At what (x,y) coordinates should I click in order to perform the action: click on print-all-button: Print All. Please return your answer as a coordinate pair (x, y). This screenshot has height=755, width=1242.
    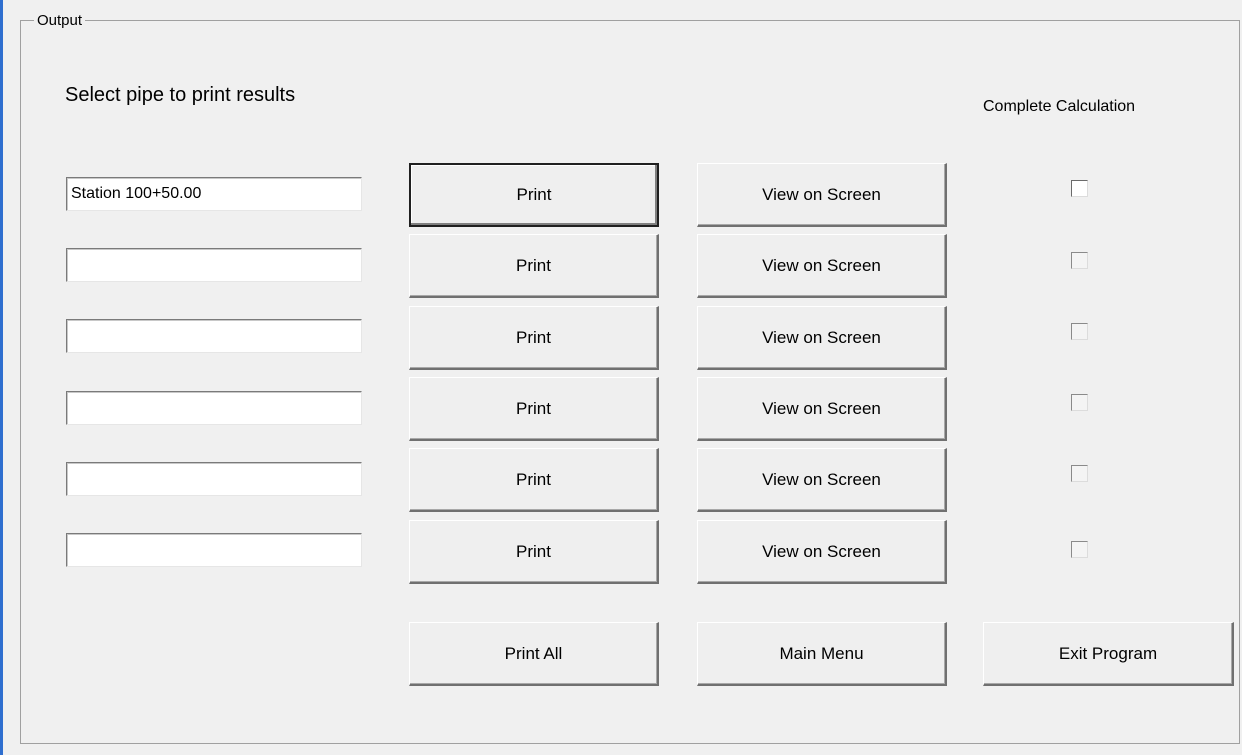
    Looking at the image, I should click on (534, 654).